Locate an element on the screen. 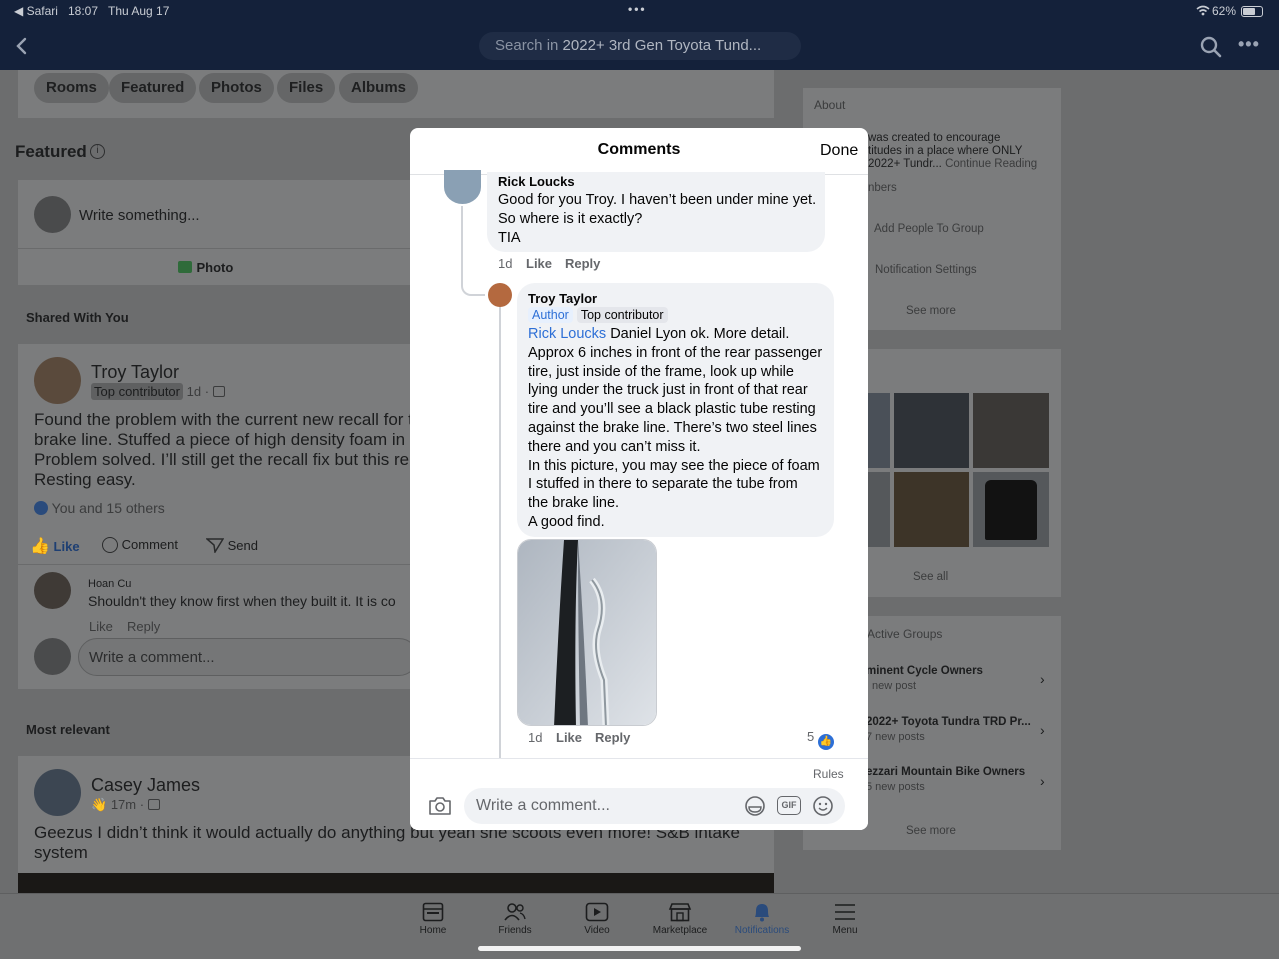 This screenshot has width=1279, height=959. post-comment-button: Comment is located at coordinates (140, 545).